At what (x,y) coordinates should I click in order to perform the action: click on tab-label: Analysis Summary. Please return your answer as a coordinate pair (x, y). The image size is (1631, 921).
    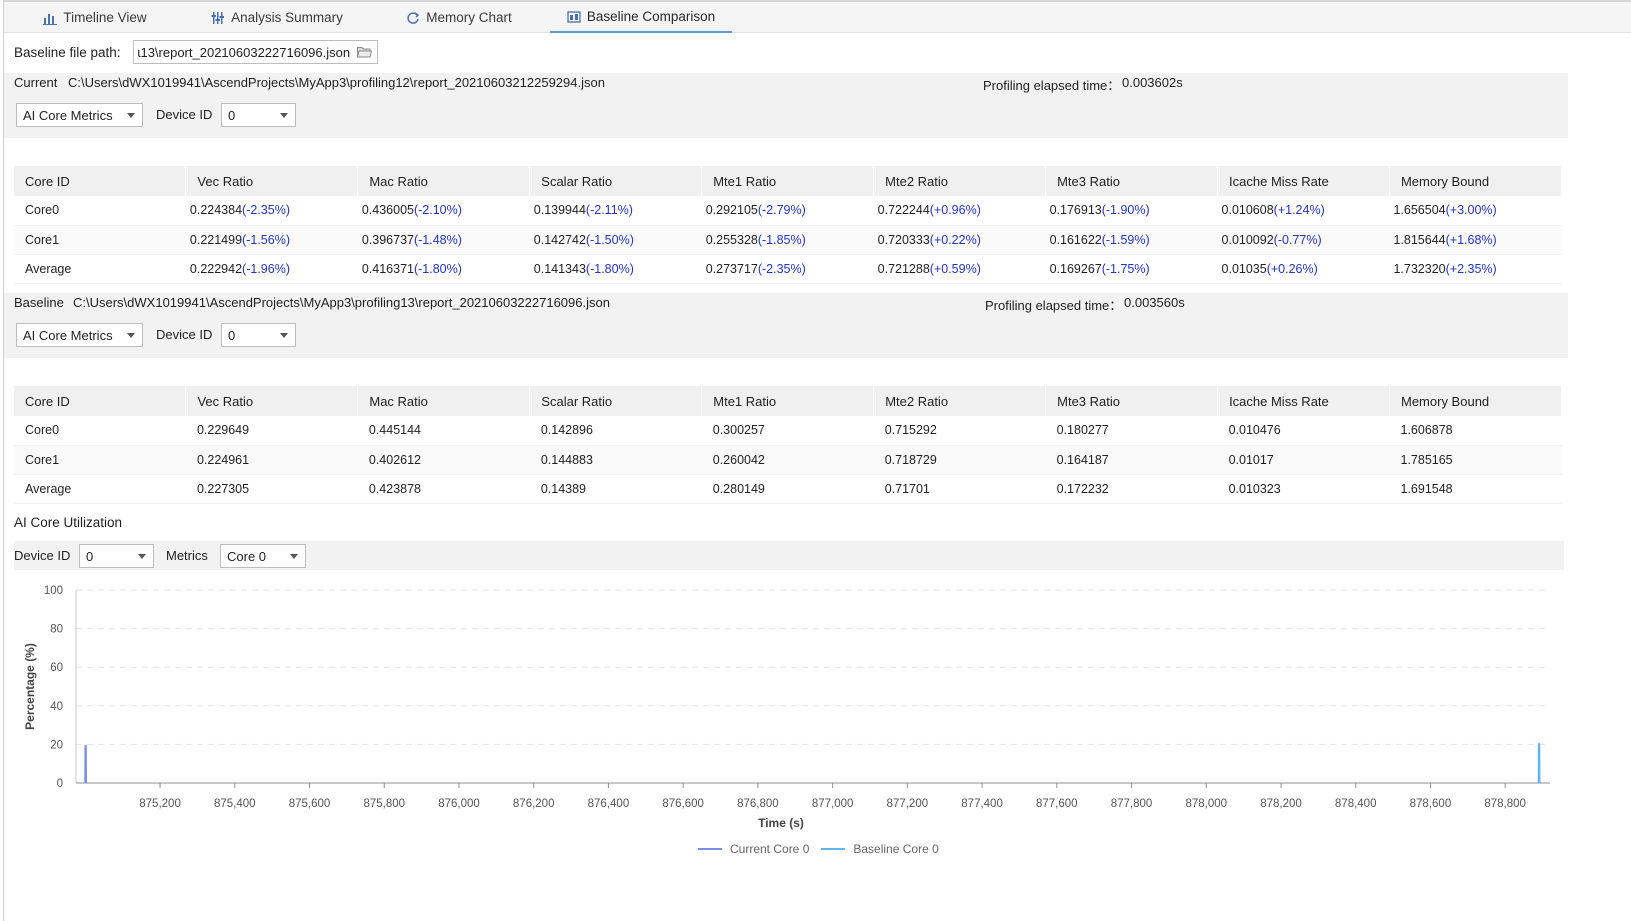
    Looking at the image, I should click on (287, 17).